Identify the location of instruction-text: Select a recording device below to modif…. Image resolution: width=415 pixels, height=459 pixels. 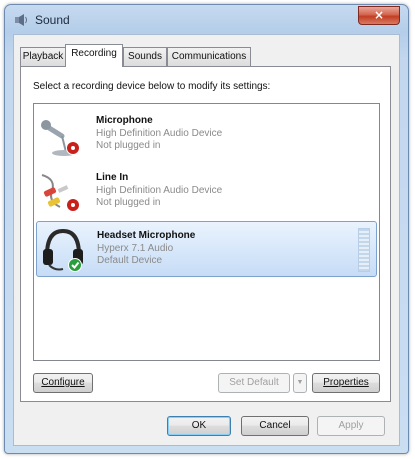
(152, 86).